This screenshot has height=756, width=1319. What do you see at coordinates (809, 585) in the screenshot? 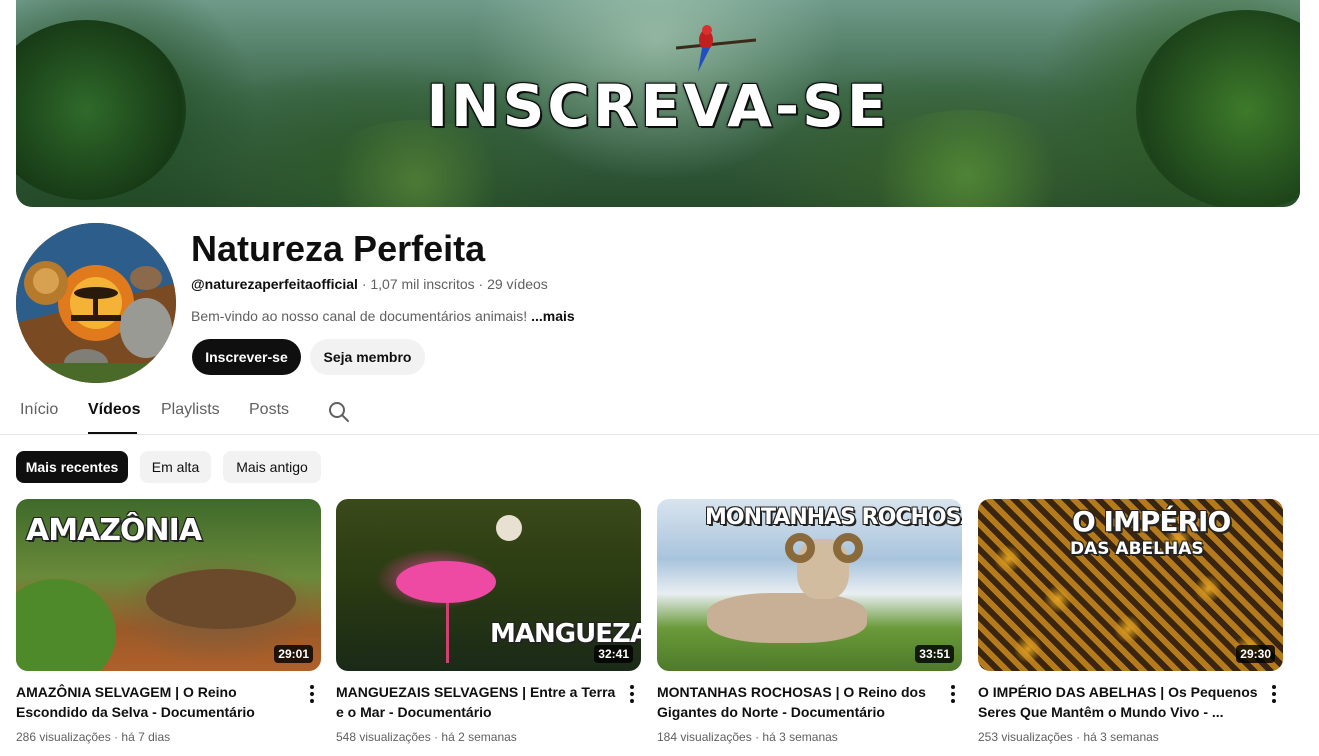
I see `video-thumbnail: MONTANHAS ROCHOSAS 33:51` at bounding box center [809, 585].